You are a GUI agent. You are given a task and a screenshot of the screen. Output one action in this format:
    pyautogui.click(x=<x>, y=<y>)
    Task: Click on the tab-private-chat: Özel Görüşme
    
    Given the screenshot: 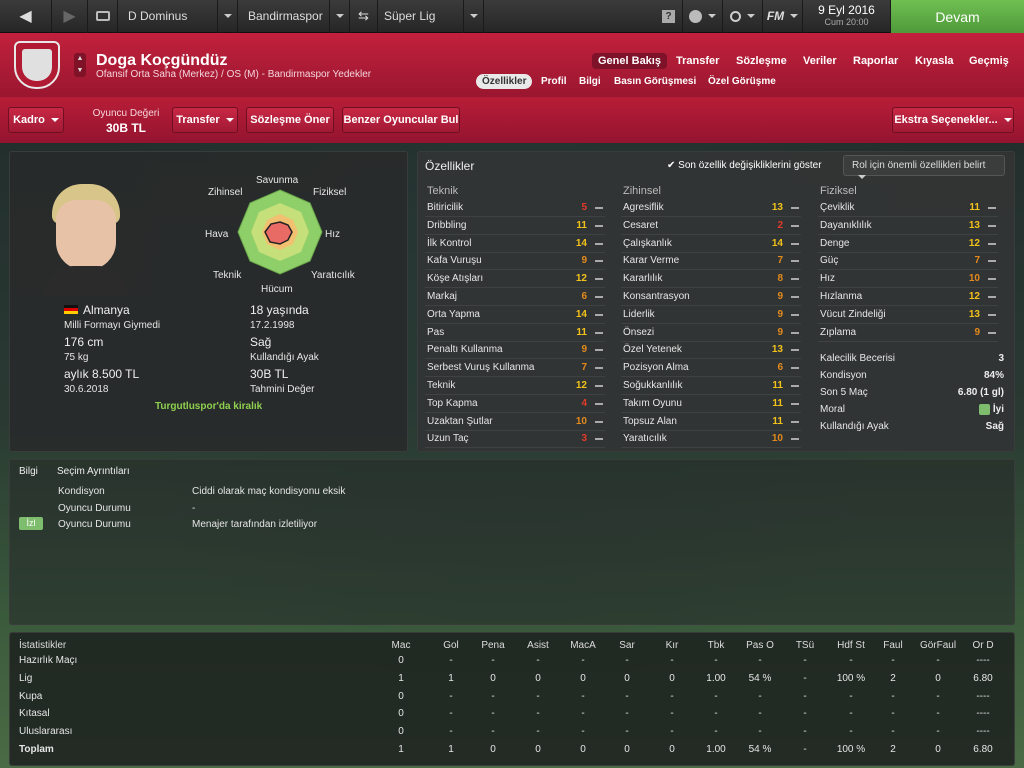 What is the action you would take?
    pyautogui.click(x=742, y=81)
    